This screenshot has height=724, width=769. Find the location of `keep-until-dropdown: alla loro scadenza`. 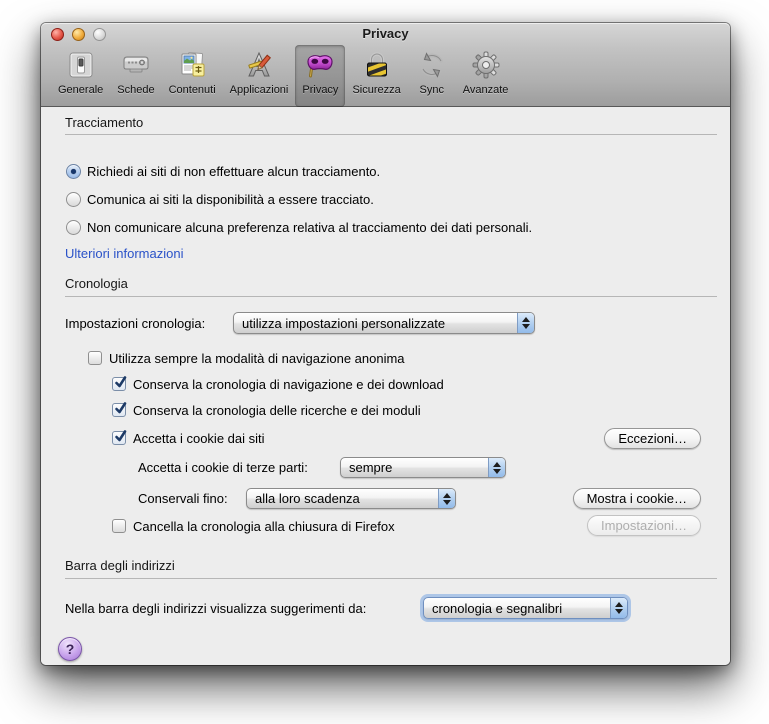

keep-until-dropdown: alla loro scadenza is located at coordinates (351, 498).